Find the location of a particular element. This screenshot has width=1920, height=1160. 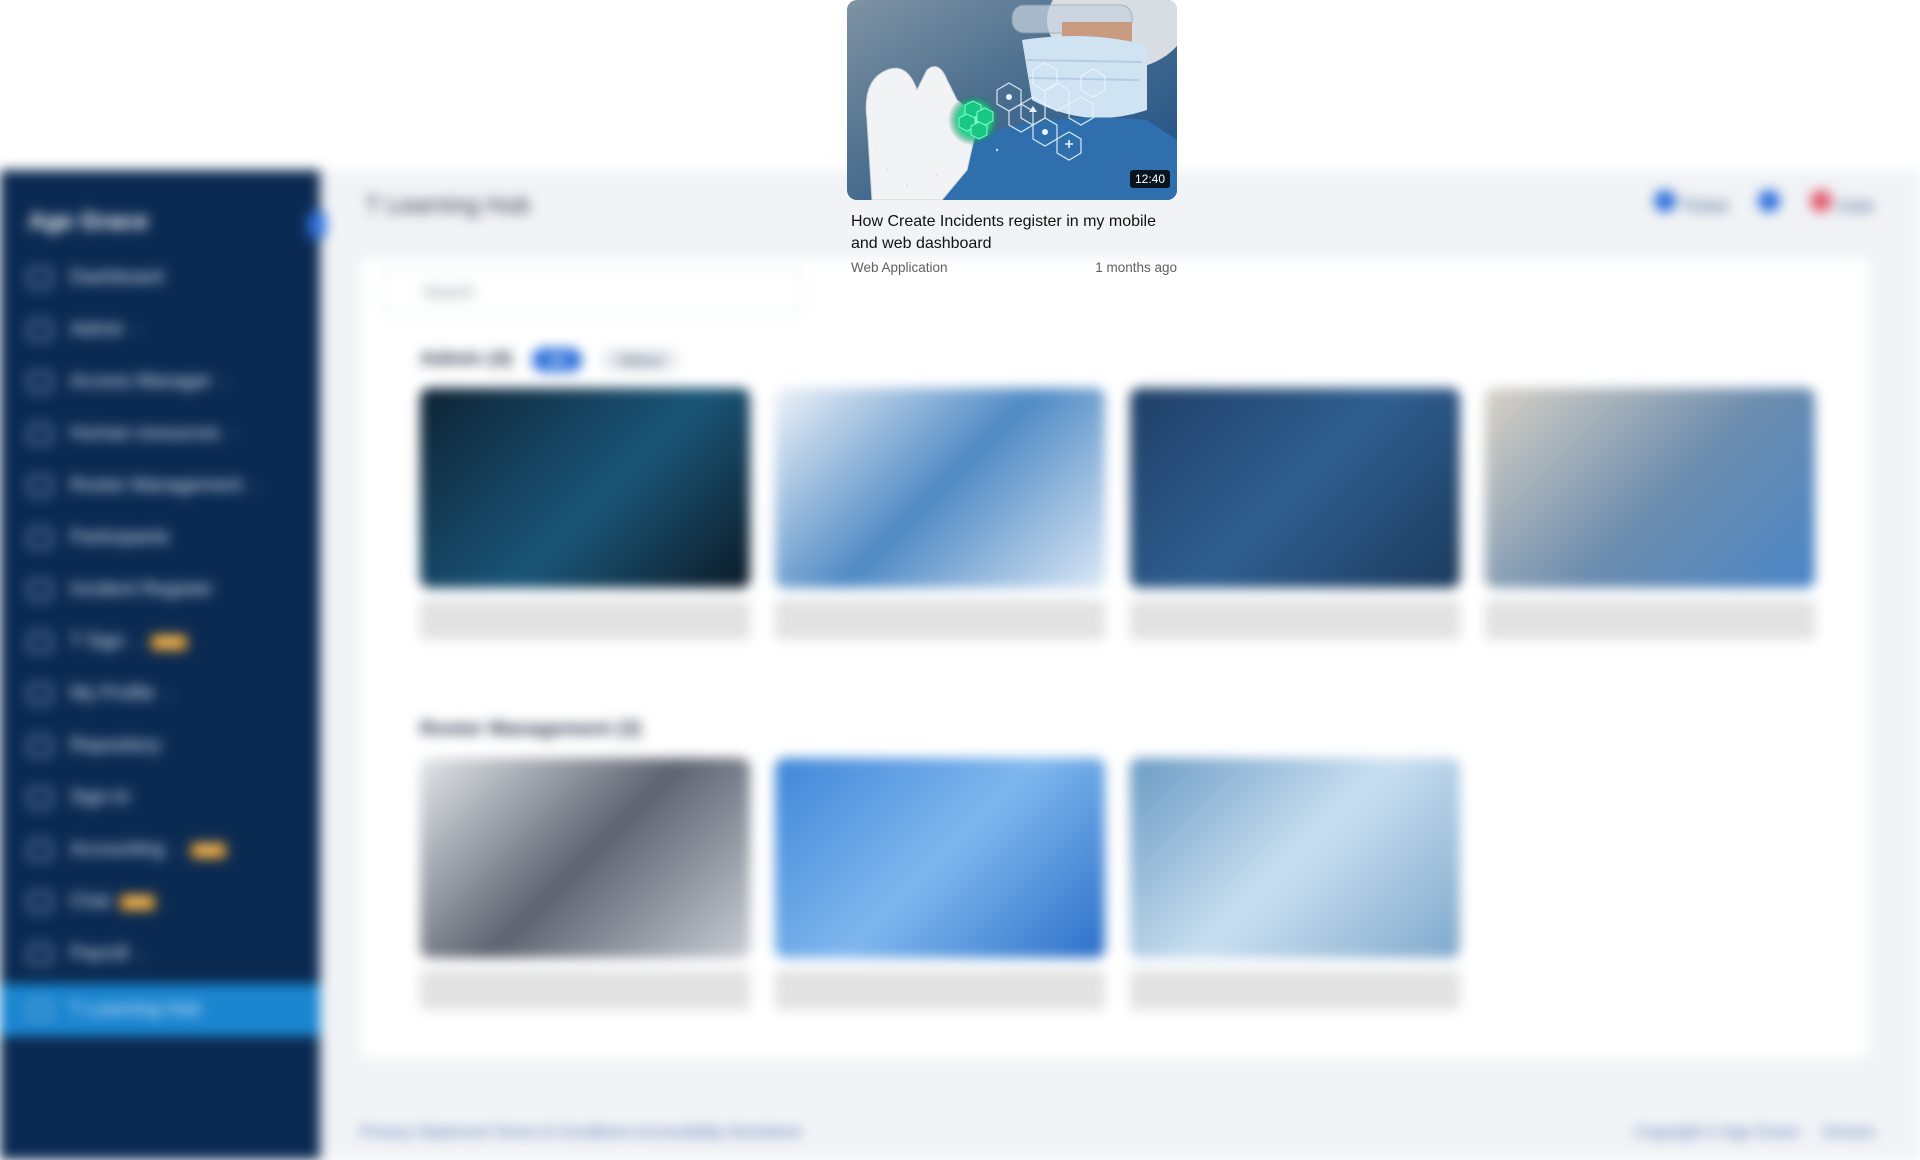

sidebar-item-label: Access Manager is located at coordinates (141, 381).